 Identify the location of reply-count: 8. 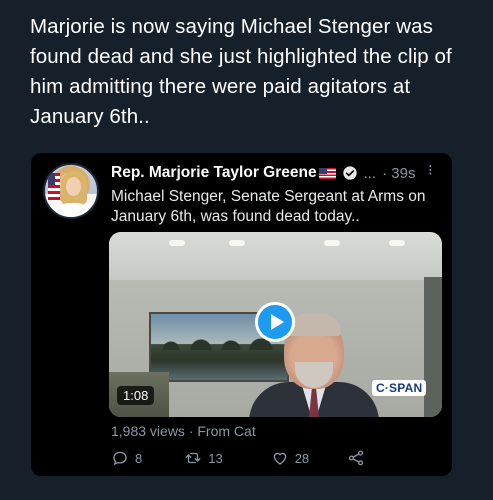
(139, 458).